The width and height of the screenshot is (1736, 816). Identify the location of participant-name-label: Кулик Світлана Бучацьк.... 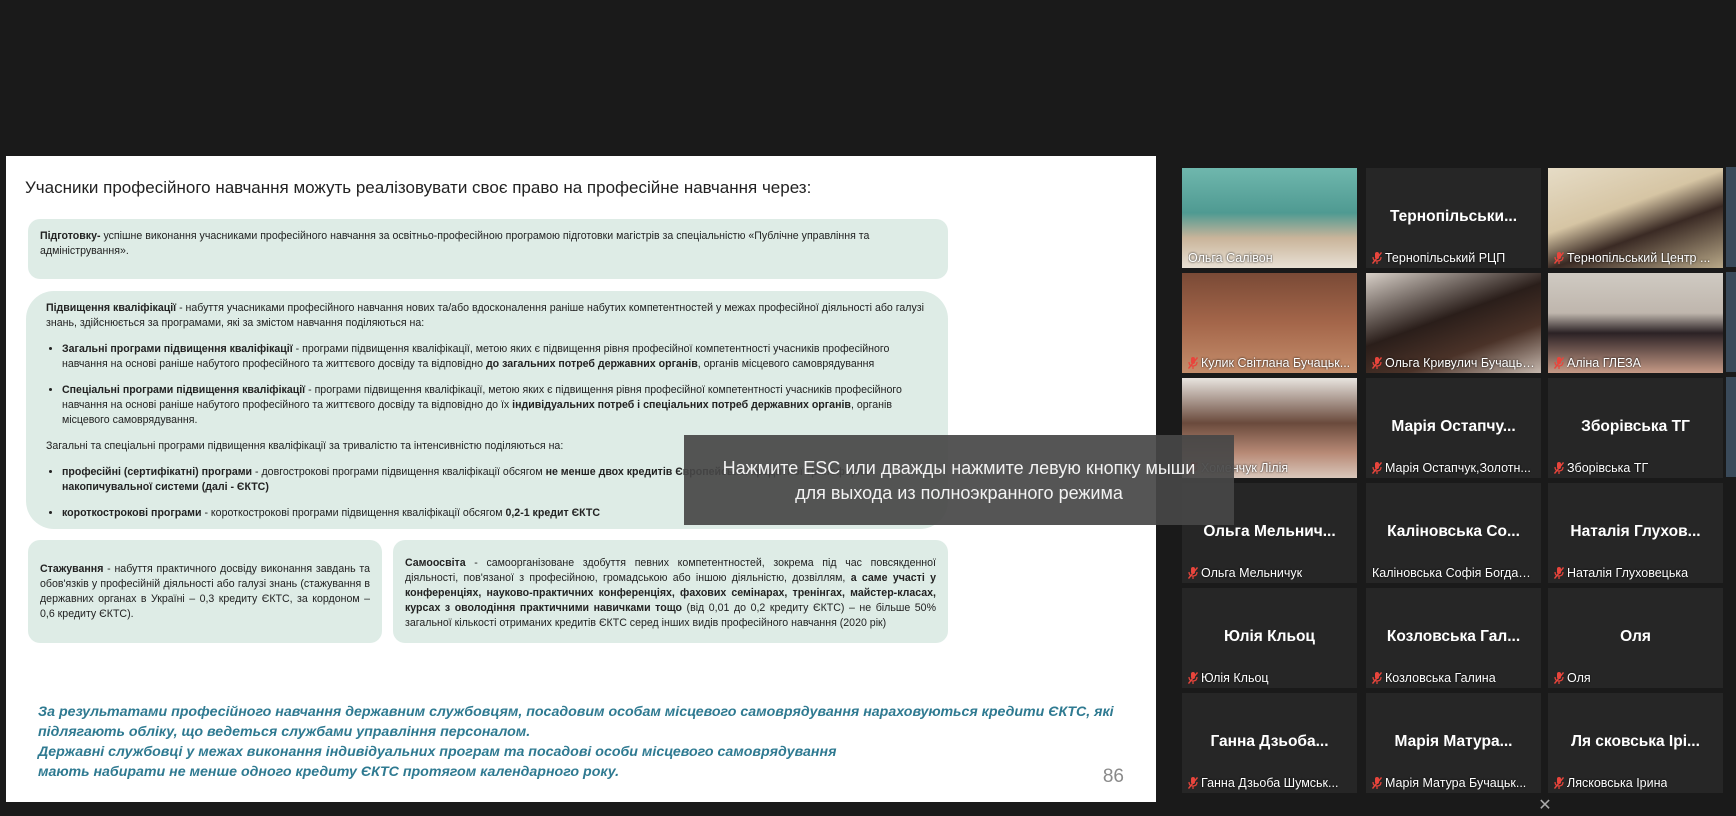
(1269, 363).